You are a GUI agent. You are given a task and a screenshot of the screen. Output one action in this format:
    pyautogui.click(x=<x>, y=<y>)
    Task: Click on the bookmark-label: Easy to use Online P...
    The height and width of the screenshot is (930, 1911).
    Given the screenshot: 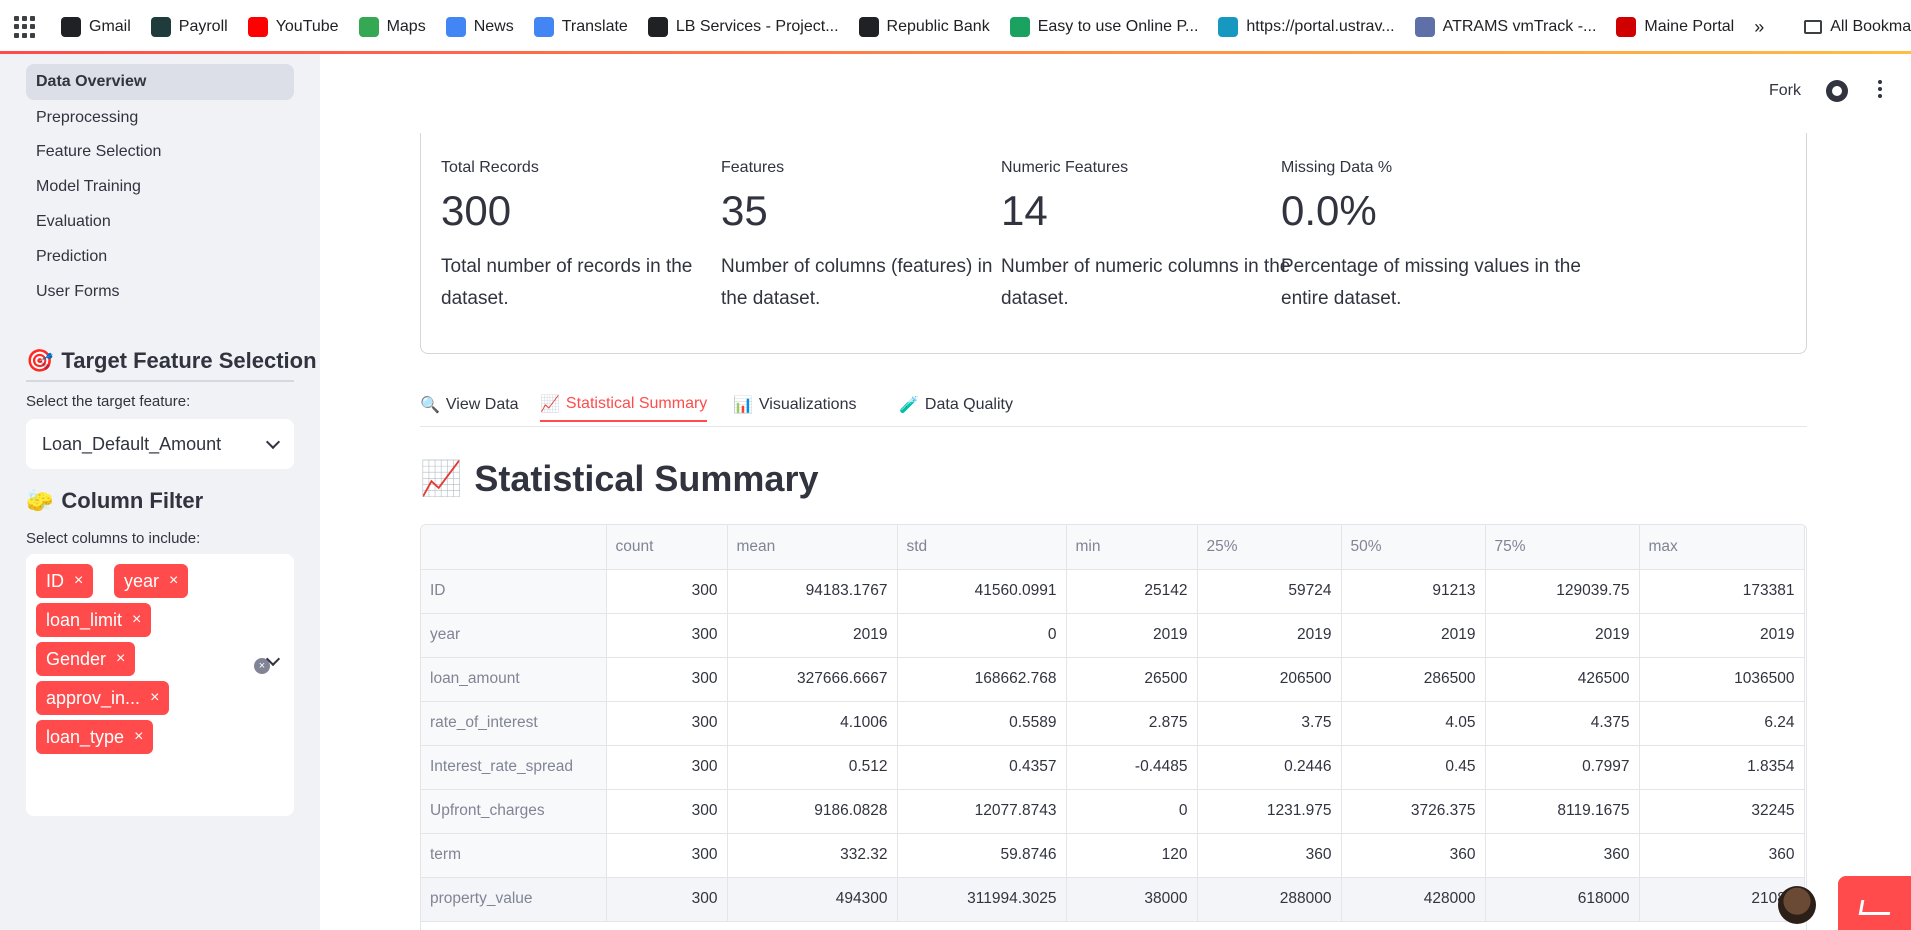 What is the action you would take?
    pyautogui.click(x=1118, y=26)
    